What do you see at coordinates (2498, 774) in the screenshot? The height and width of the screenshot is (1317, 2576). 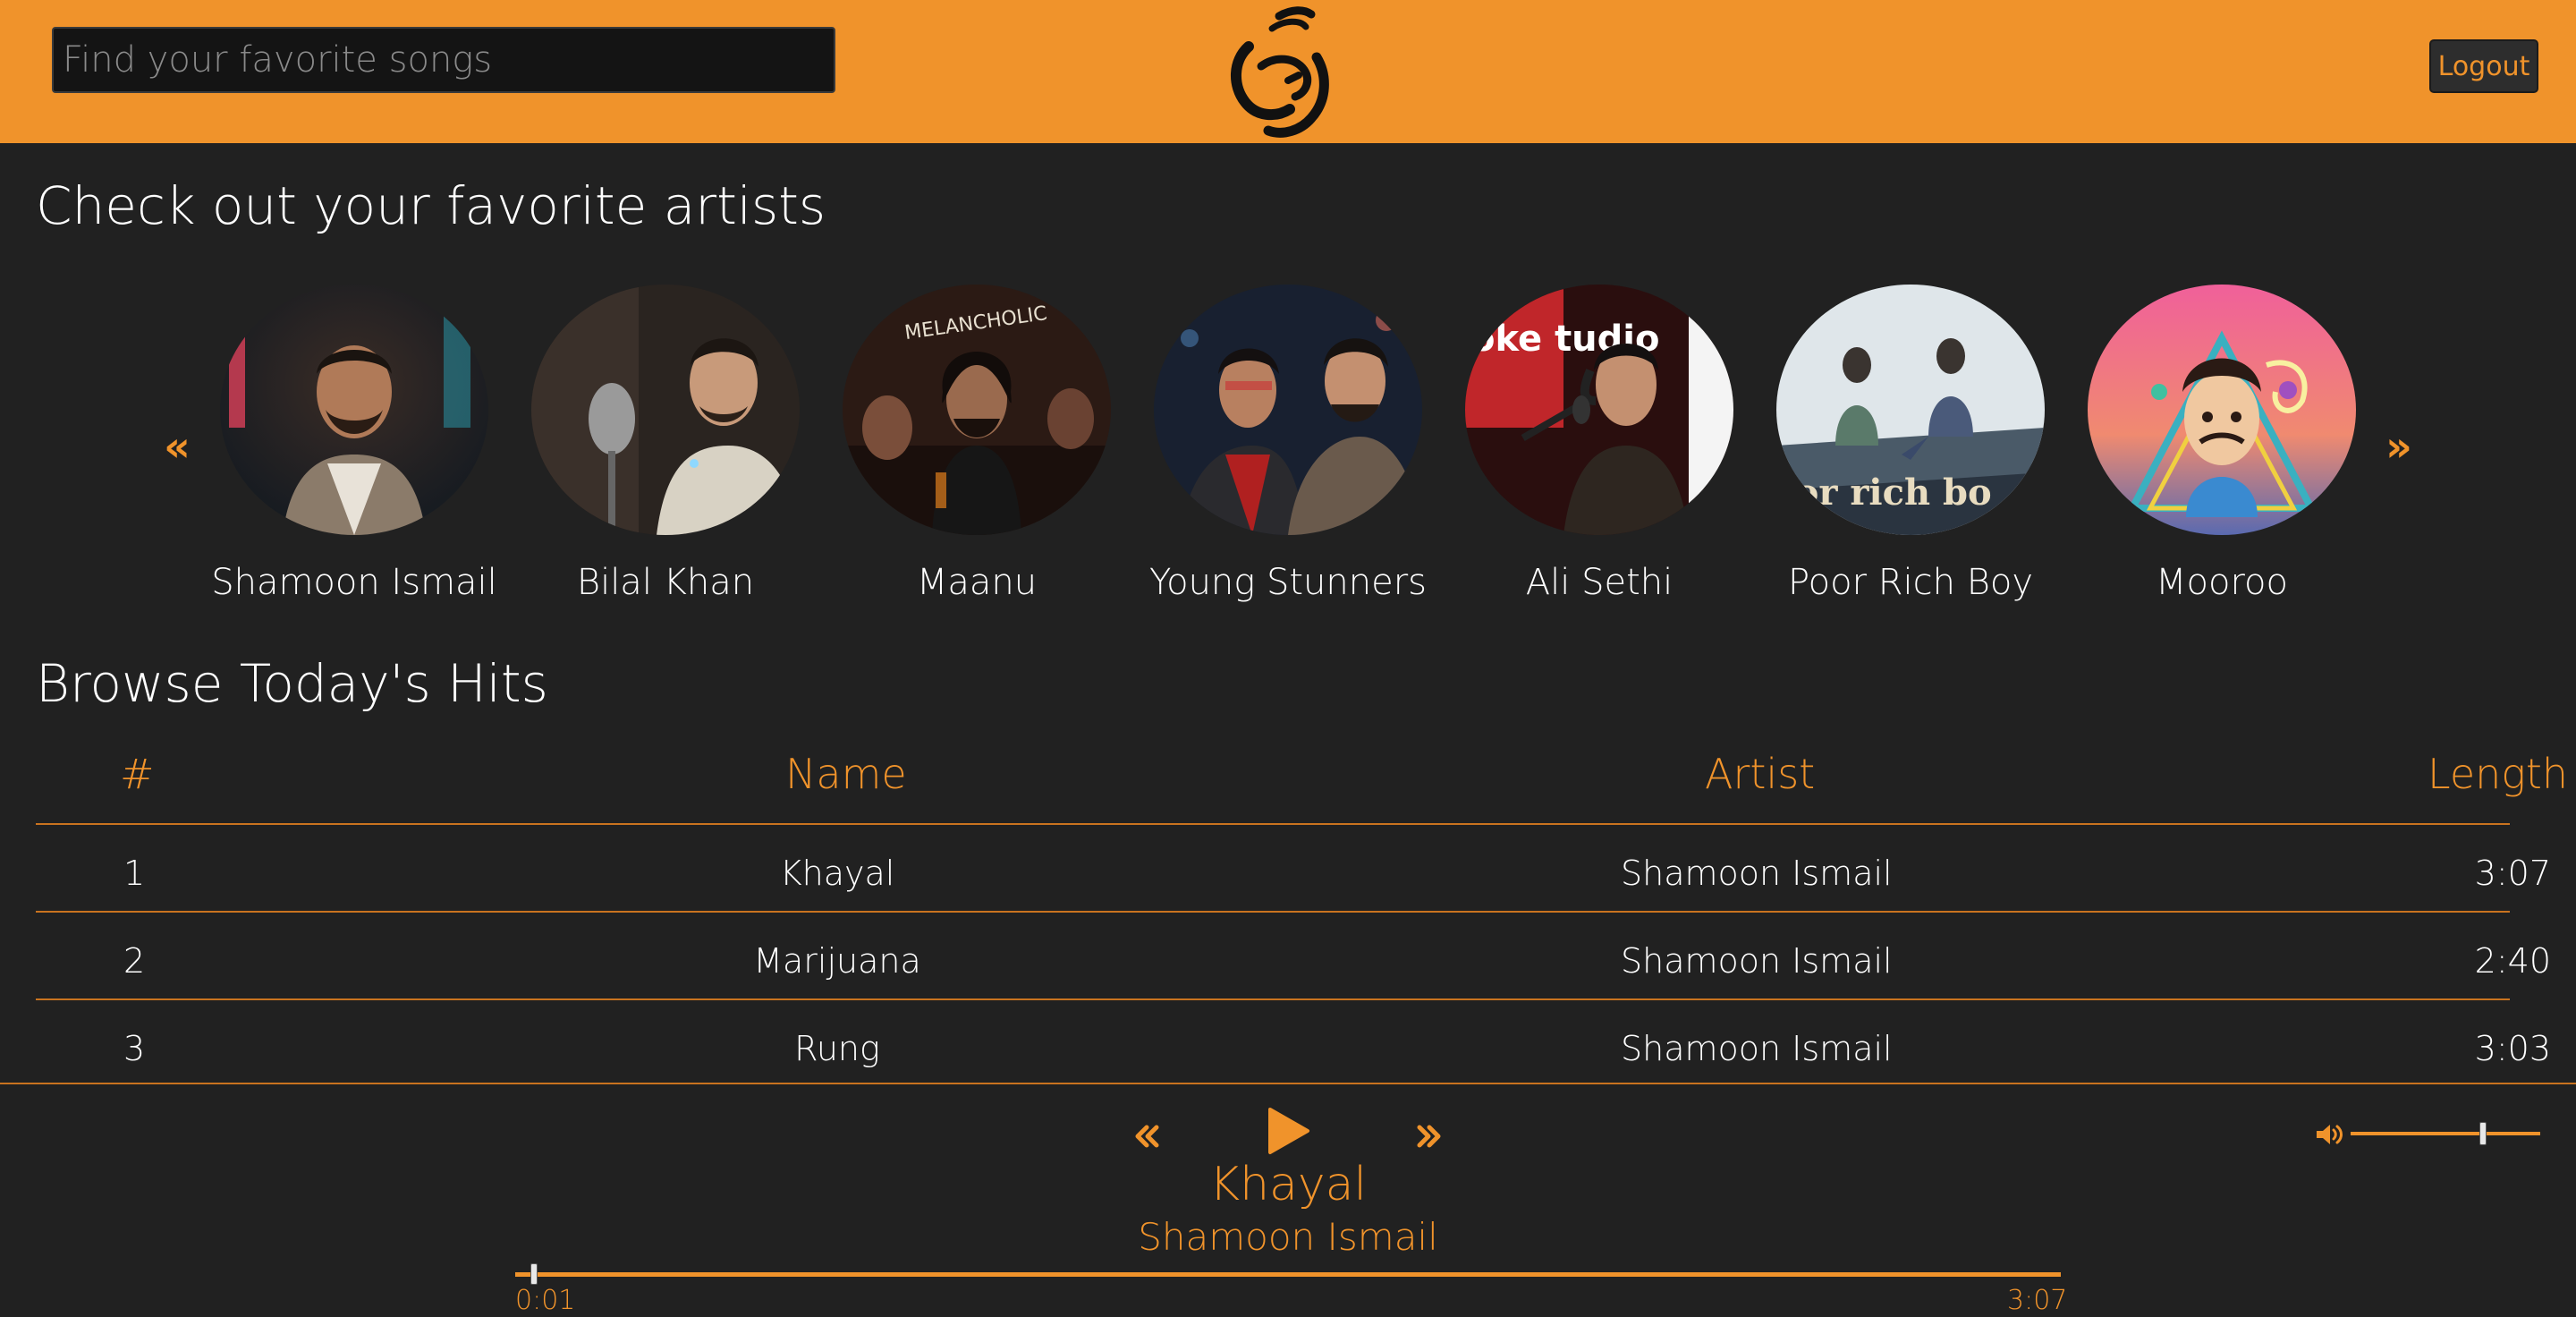 I see `column-header-length: Length` at bounding box center [2498, 774].